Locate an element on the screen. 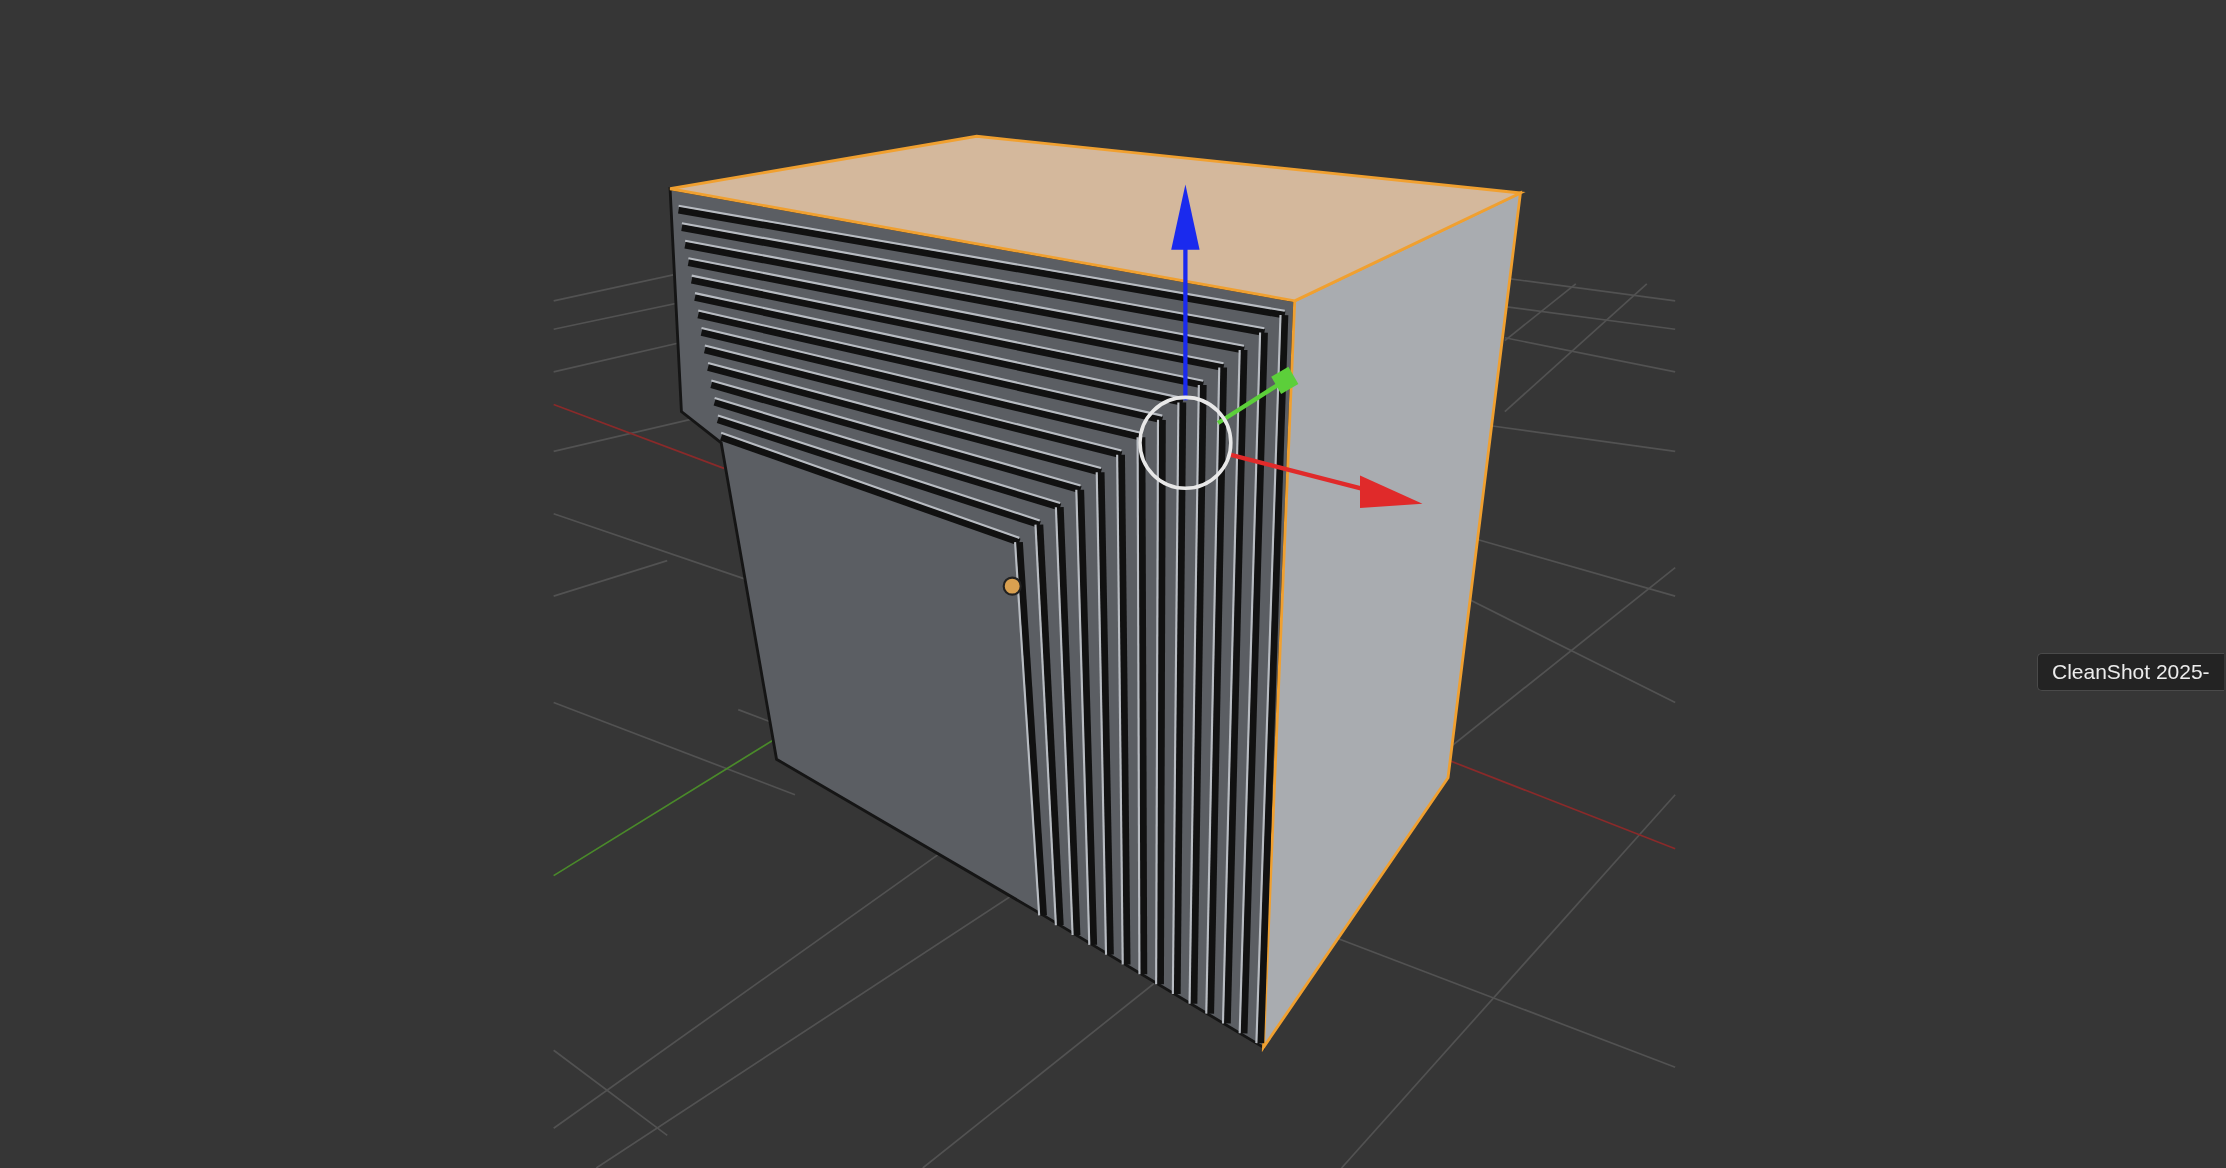 The image size is (2226, 1168). origin-dot-icon is located at coordinates (1012, 586).